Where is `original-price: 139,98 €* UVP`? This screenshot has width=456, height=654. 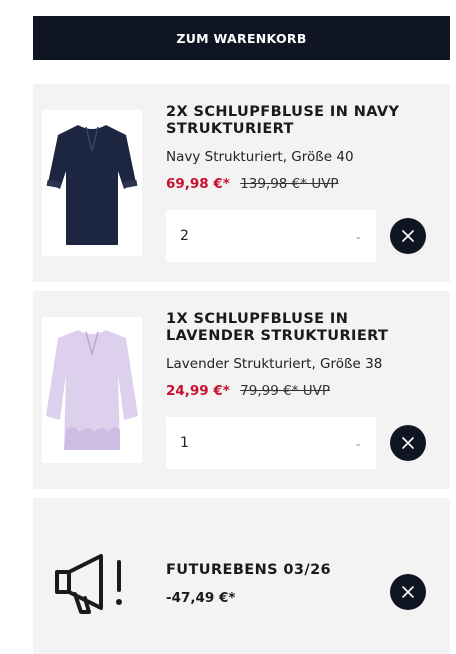 original-price: 139,98 €* UVP is located at coordinates (289, 184).